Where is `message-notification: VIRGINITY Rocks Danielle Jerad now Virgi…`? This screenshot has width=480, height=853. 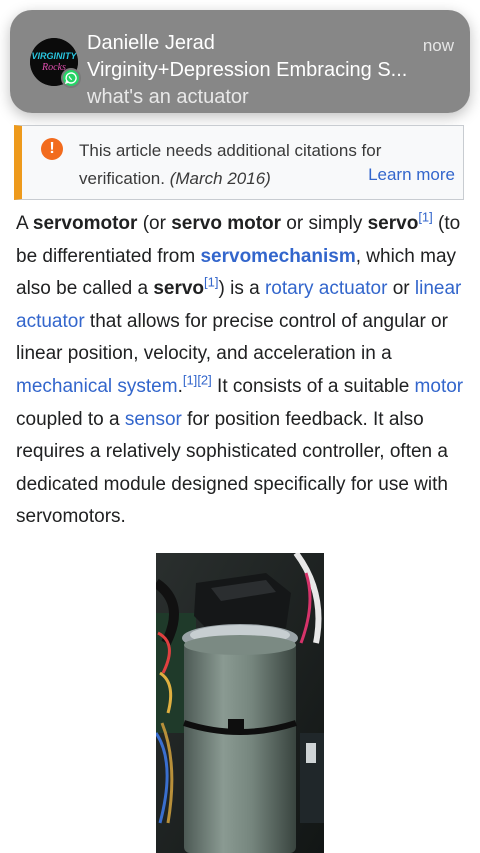 message-notification: VIRGINITY Rocks Danielle Jerad now Virgi… is located at coordinates (240, 61).